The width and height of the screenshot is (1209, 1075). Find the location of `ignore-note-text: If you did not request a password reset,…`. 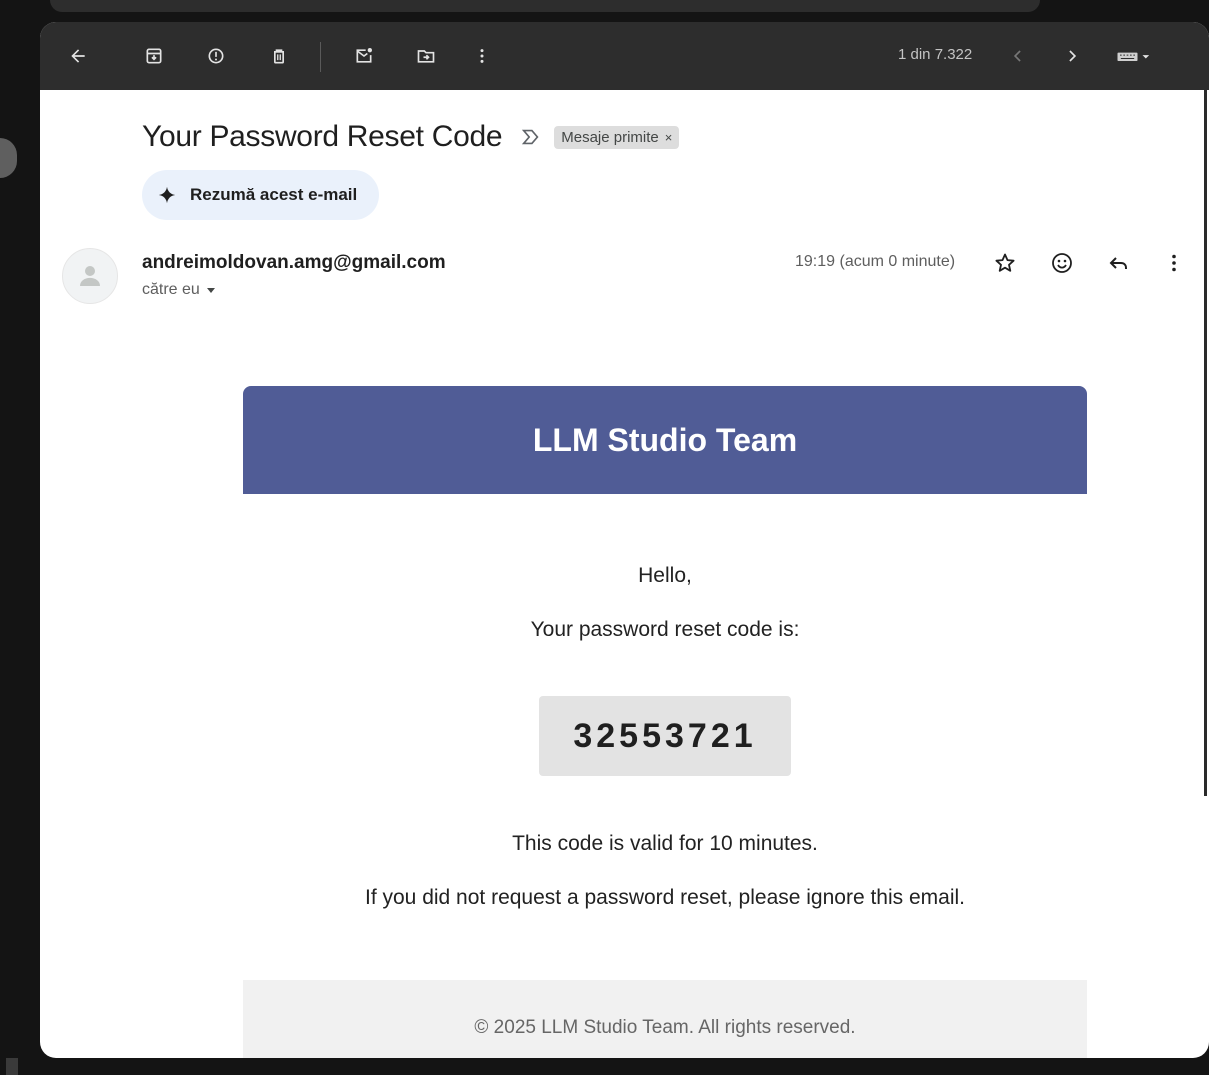

ignore-note-text: If you did not request a password reset,… is located at coordinates (665, 897).